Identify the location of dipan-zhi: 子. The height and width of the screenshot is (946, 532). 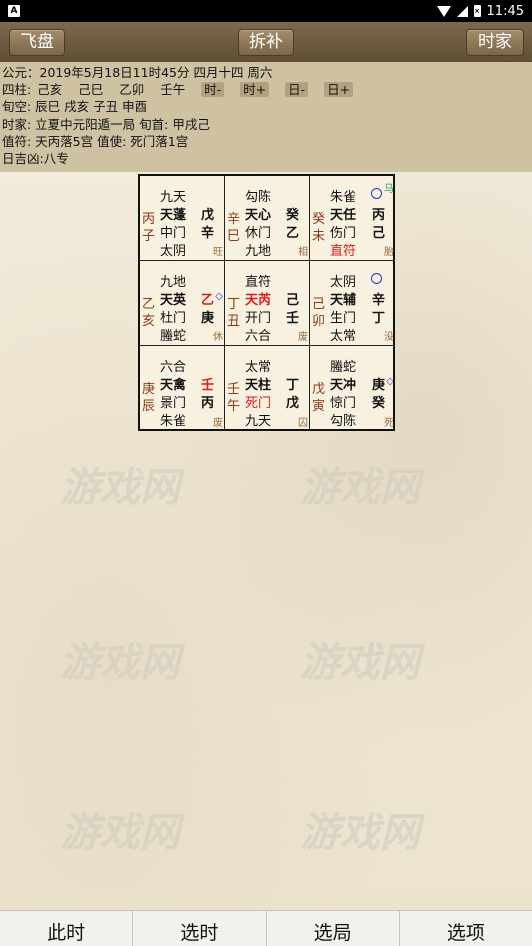
(149, 236).